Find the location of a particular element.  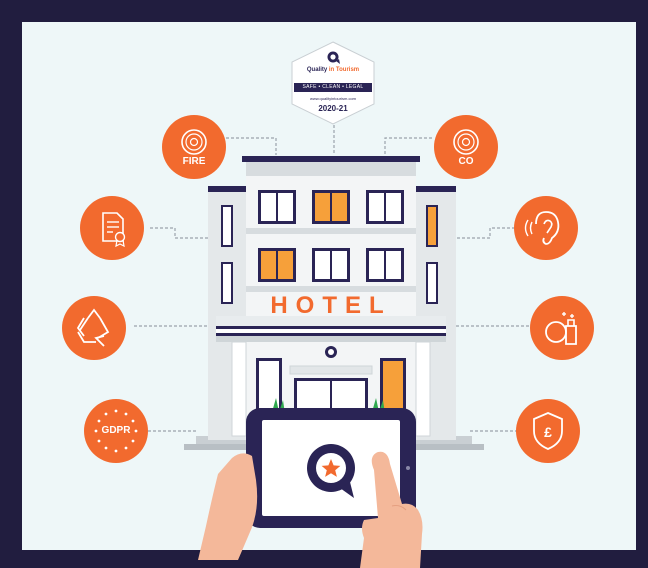

certificate-icon is located at coordinates (112, 228).